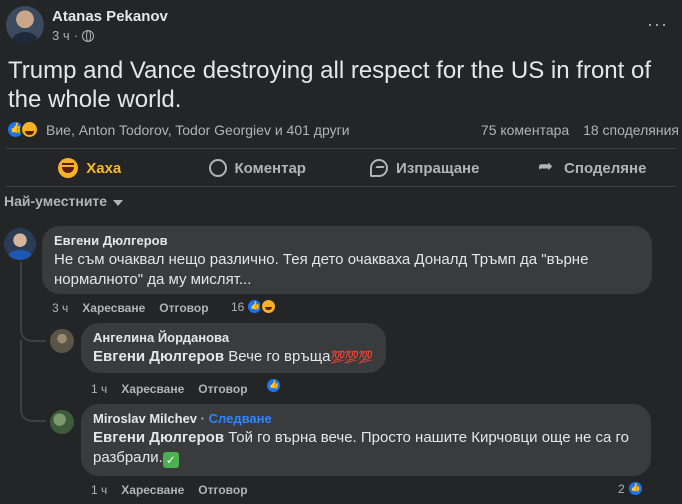 This screenshot has width=682, height=504. I want to click on send-button: Изпращане, so click(425, 168).